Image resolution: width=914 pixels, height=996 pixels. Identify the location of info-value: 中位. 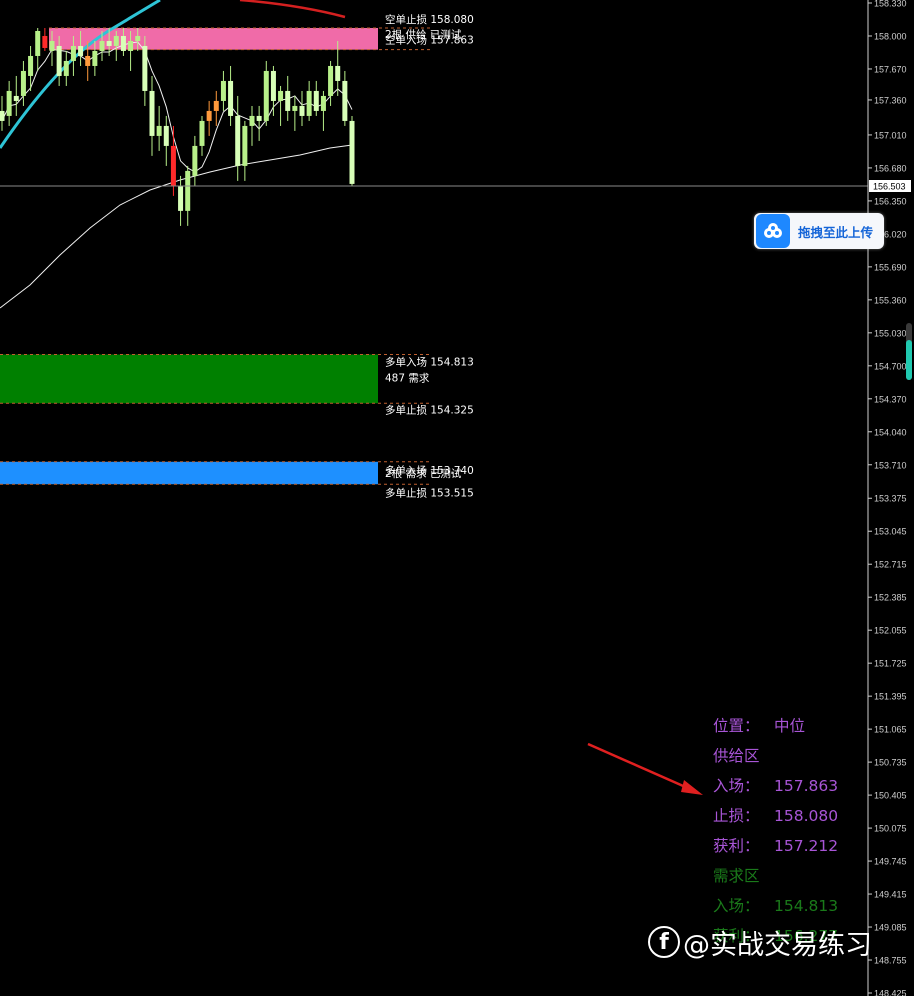
(789, 726).